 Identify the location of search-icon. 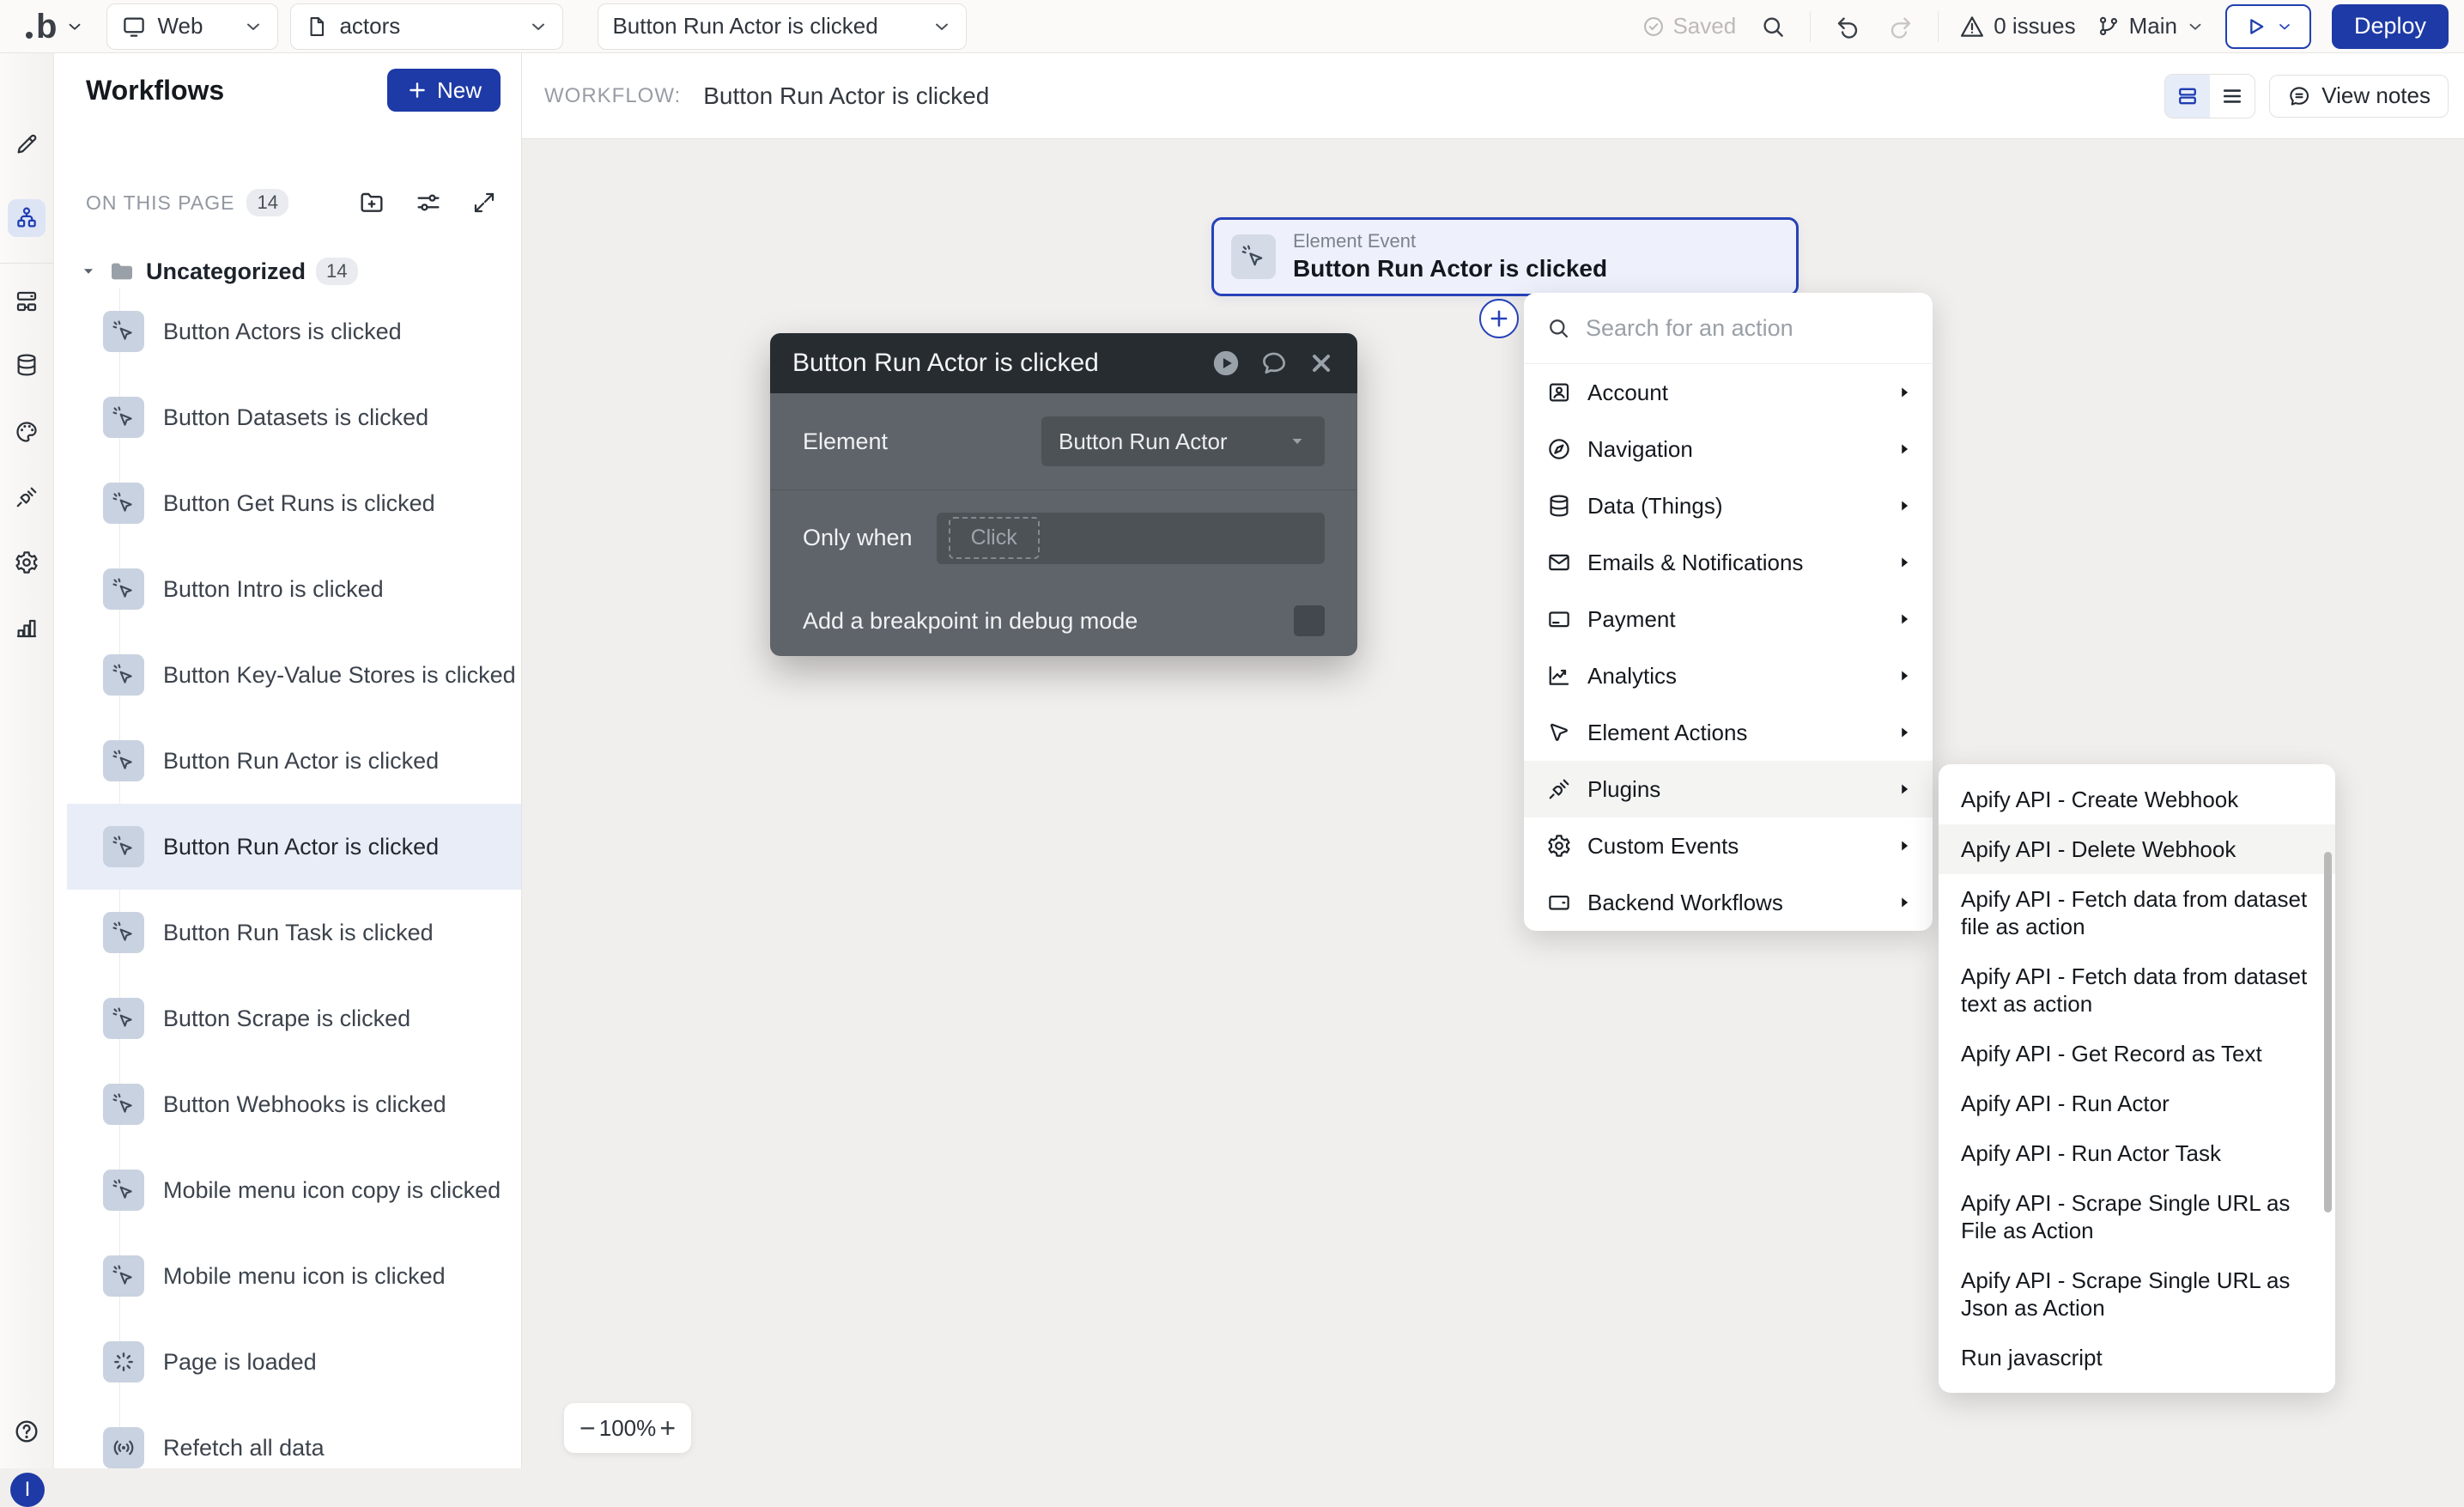
(1773, 26).